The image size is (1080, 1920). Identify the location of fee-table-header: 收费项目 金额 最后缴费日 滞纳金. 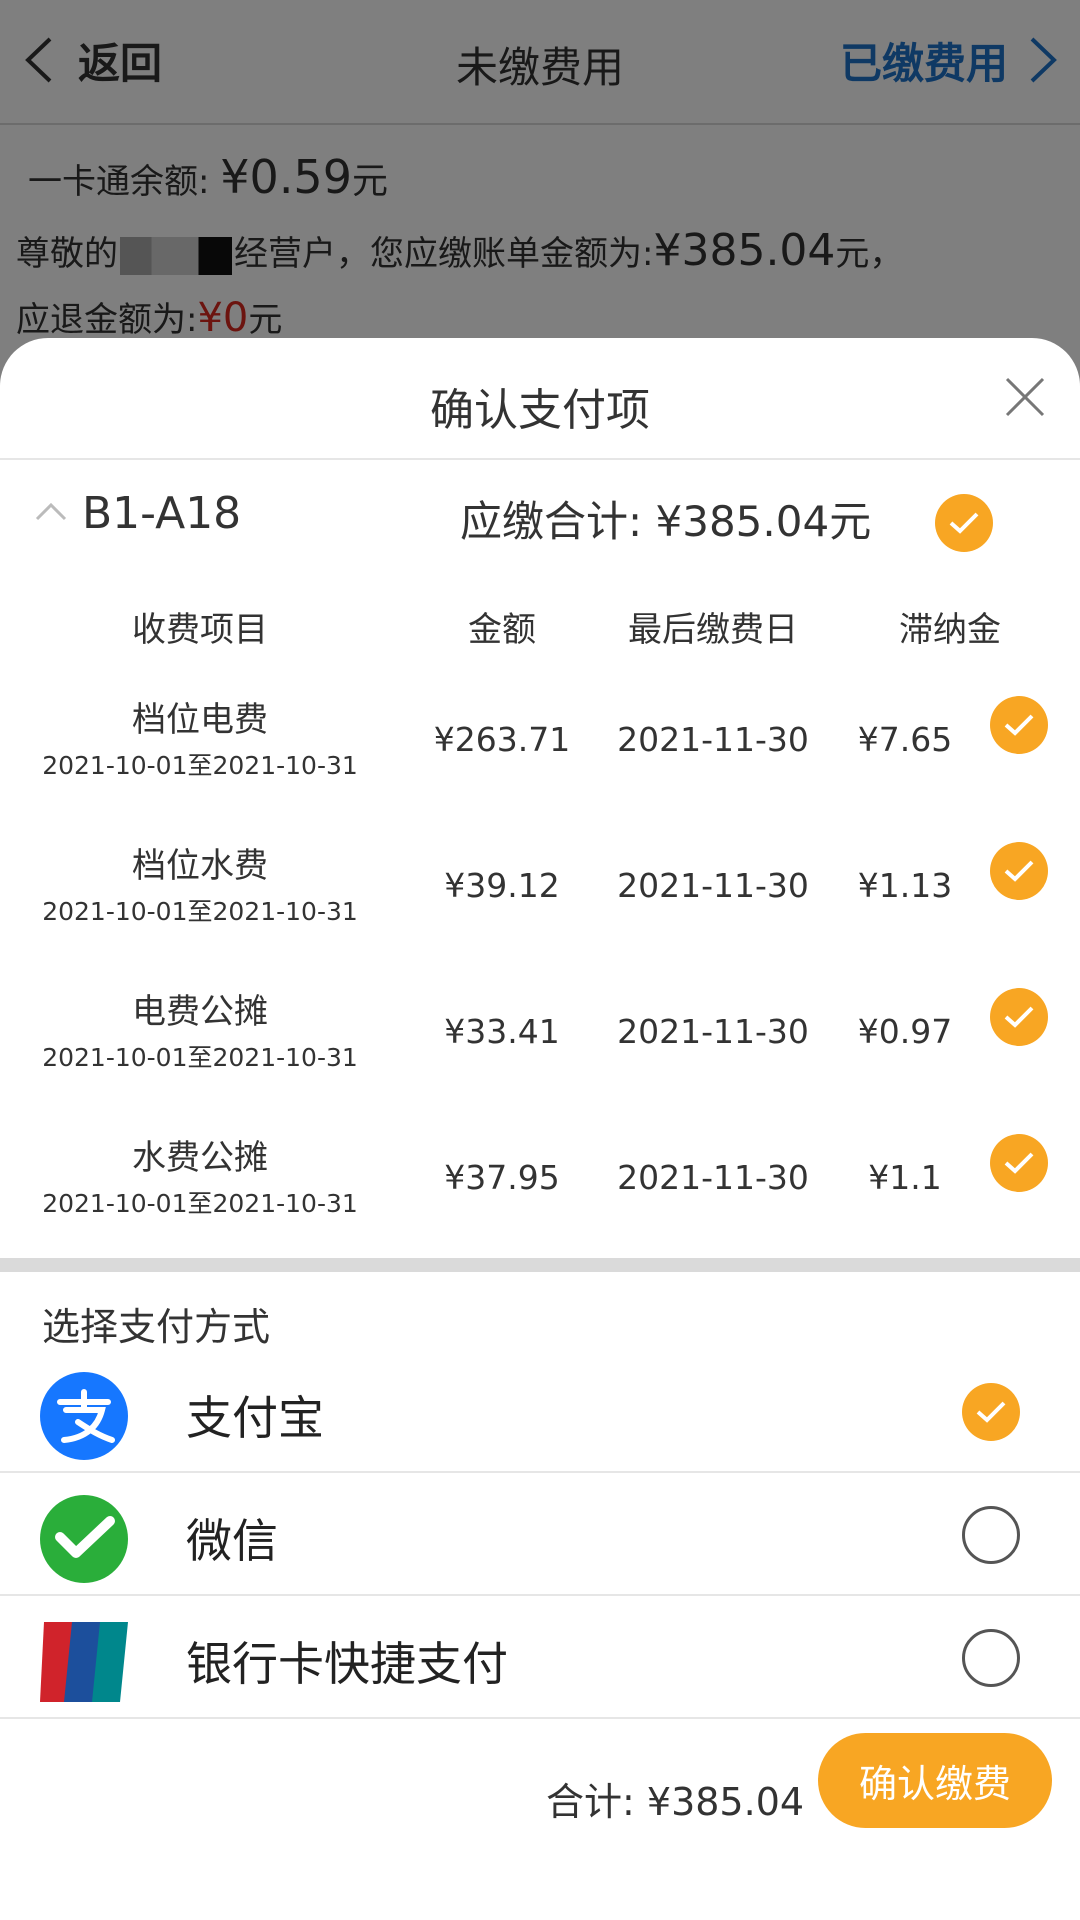
(540, 625).